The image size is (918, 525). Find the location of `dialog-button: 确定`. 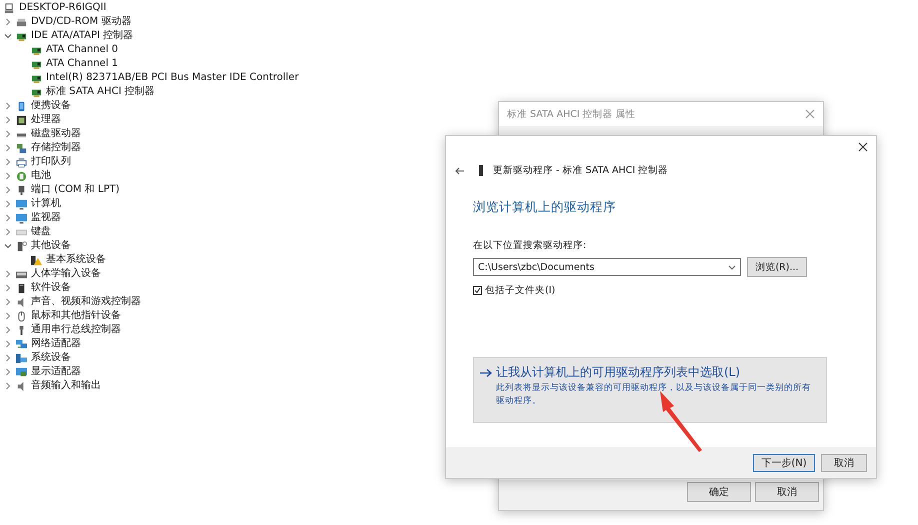

dialog-button: 确定 is located at coordinates (719, 492).